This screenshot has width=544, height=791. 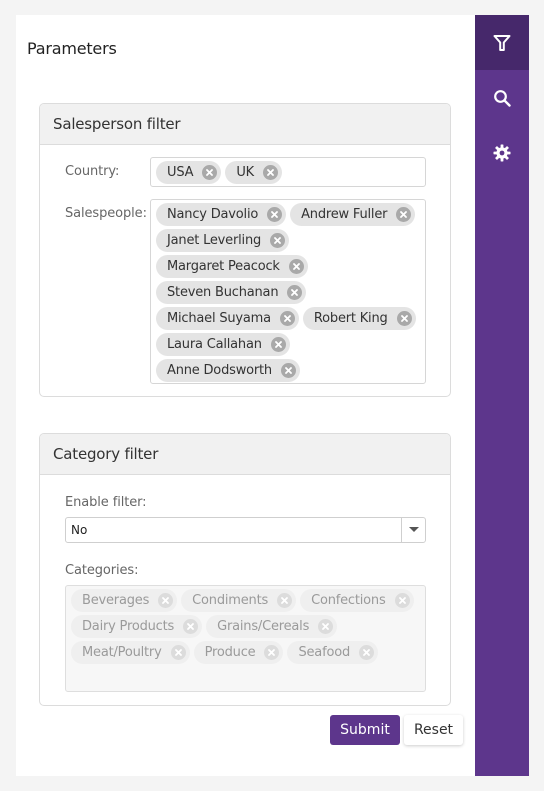 I want to click on tag: Beverages, so click(x=124, y=600).